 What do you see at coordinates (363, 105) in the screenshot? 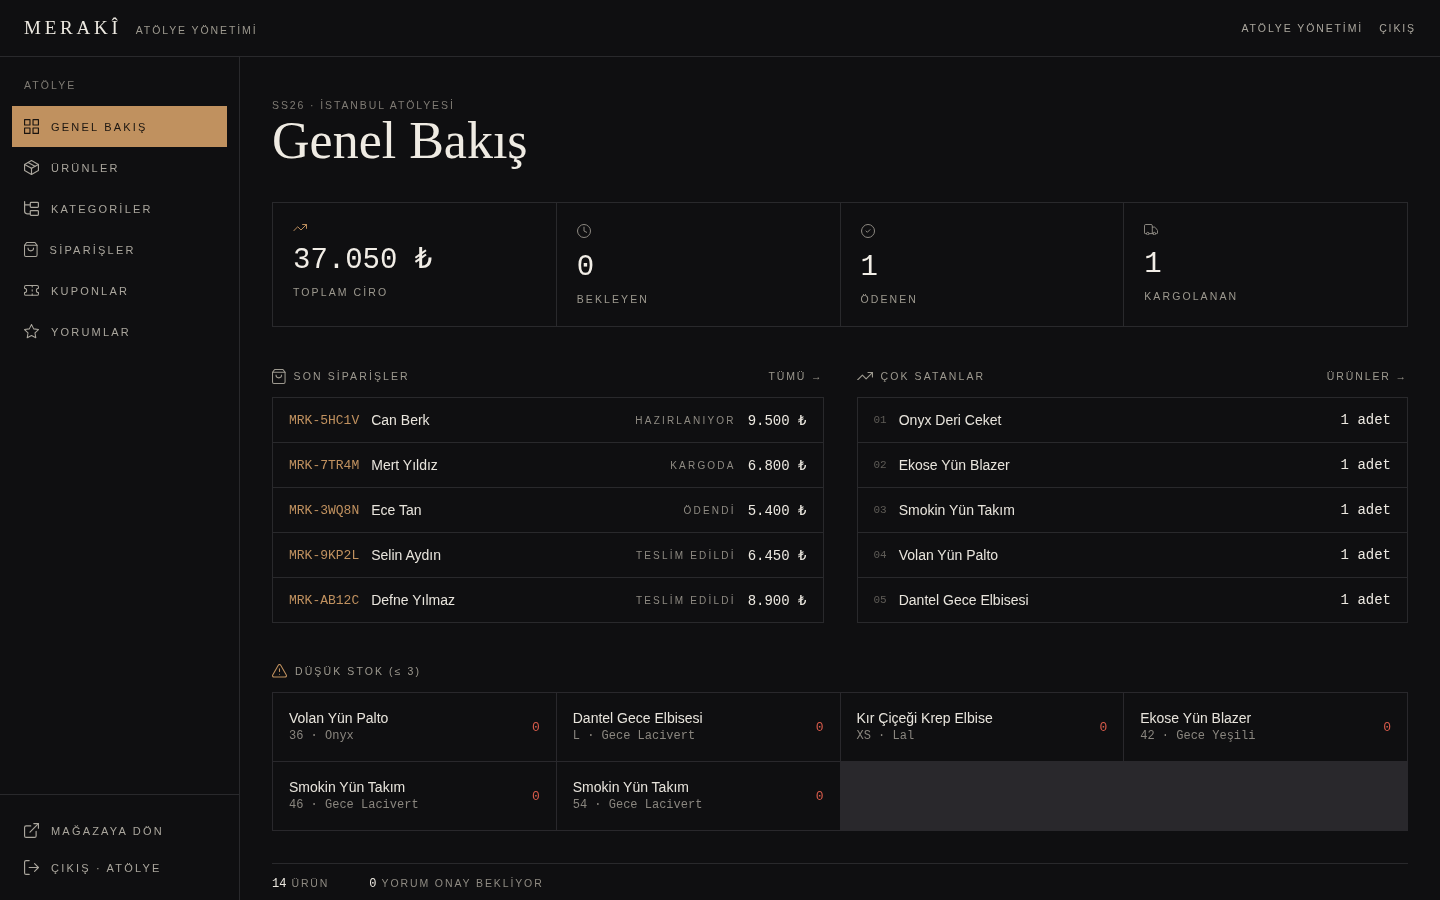
I see `page-eyebrow: SS26 · İSTANBUL ATÖLYESİ` at bounding box center [363, 105].